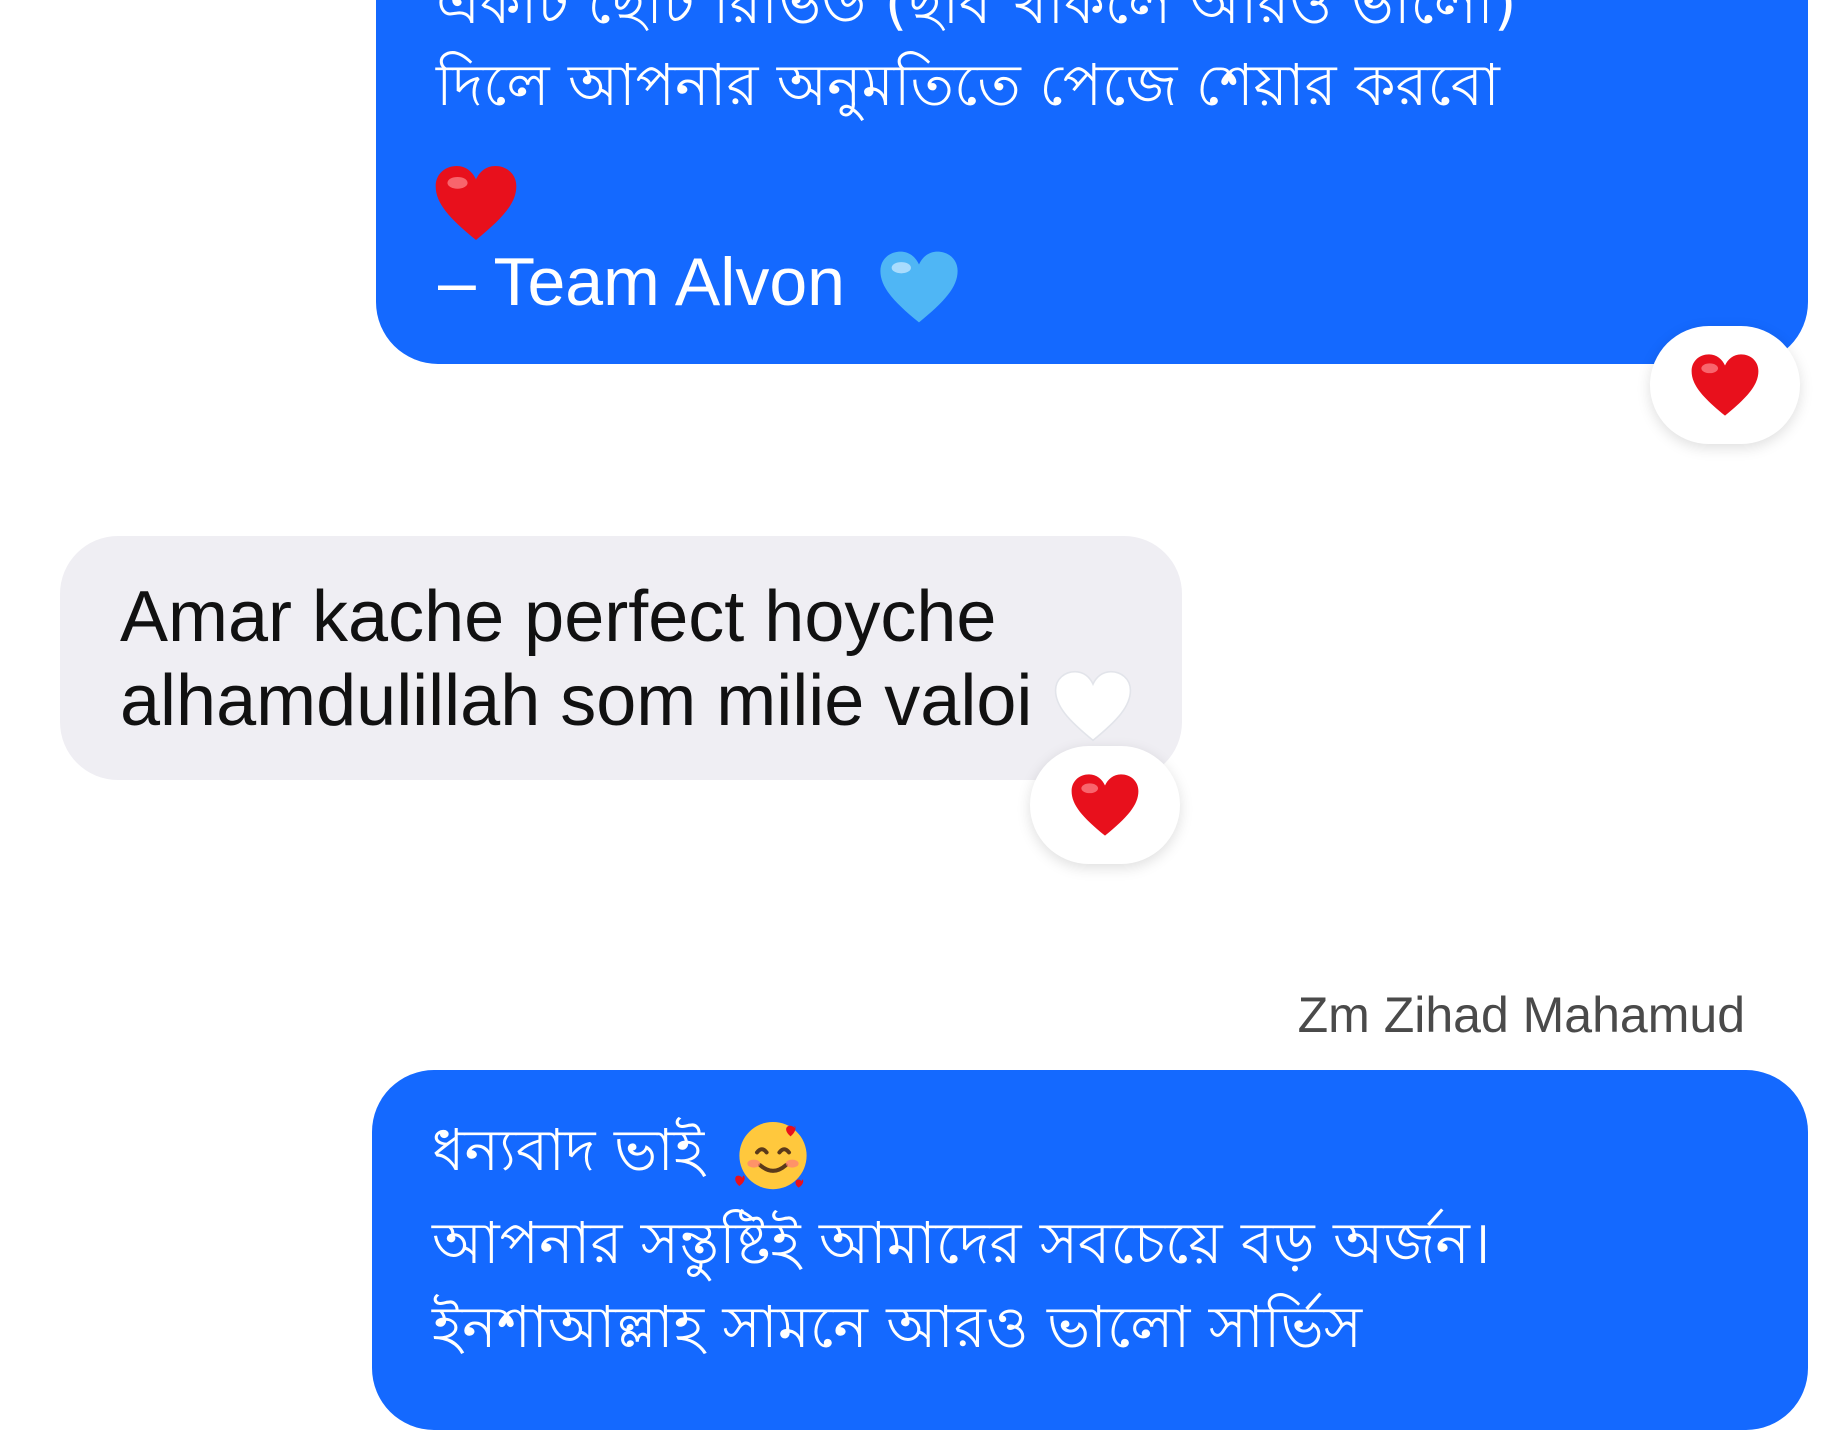 The width and height of the screenshot is (1845, 1430). Describe the element at coordinates (897, 1327) in the screenshot. I see `message-text-line: ইনশাআল্লাহ সামনে আরও ভালো সার্ভিস` at that location.